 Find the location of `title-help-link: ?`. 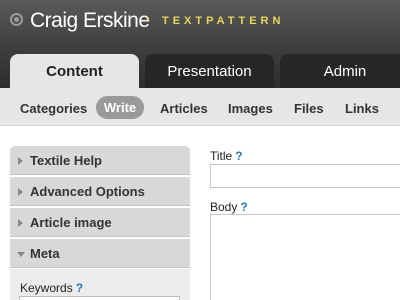

title-help-link: ? is located at coordinates (238, 156).